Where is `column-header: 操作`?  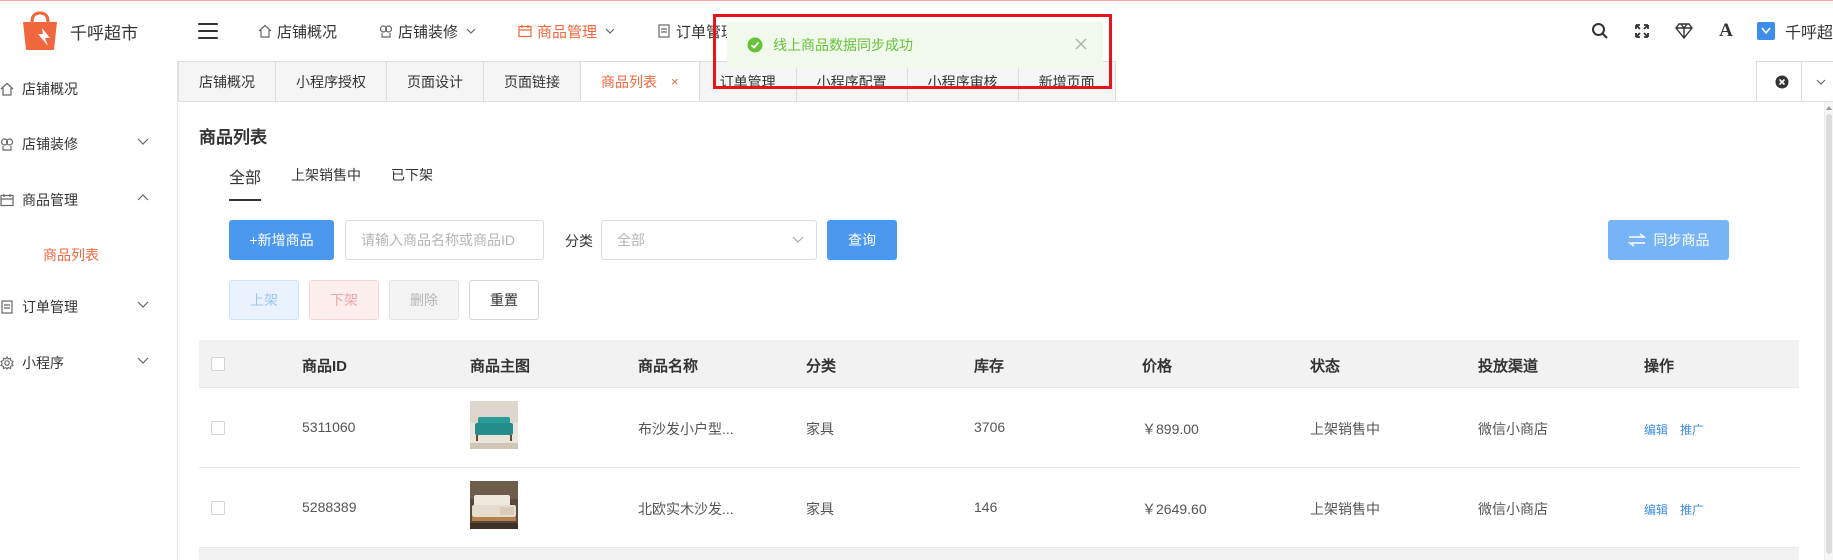 column-header: 操作 is located at coordinates (1659, 366).